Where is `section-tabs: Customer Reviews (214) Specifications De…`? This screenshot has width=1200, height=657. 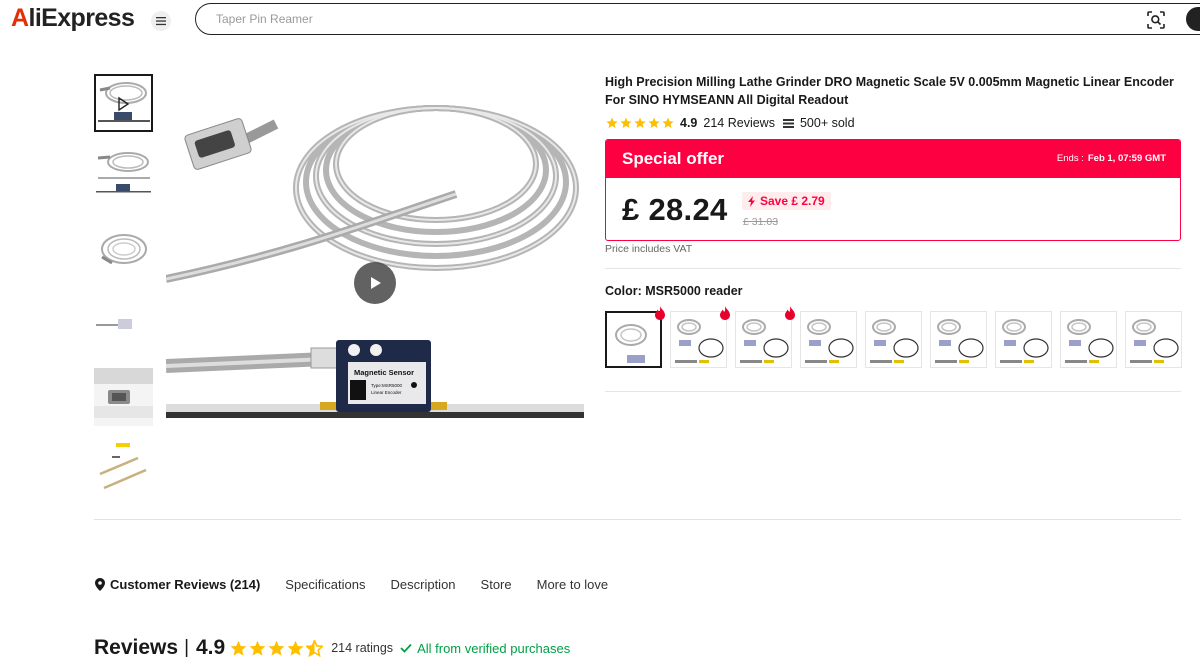
section-tabs: Customer Reviews (214) Specifications De… is located at coordinates (364, 584).